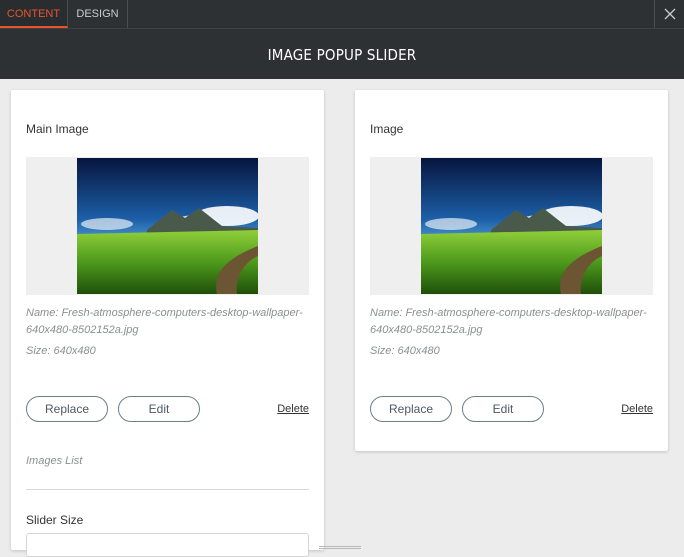 This screenshot has height=557, width=684. I want to click on page-title: IMAGE POPUP SLIDER, so click(342, 55).